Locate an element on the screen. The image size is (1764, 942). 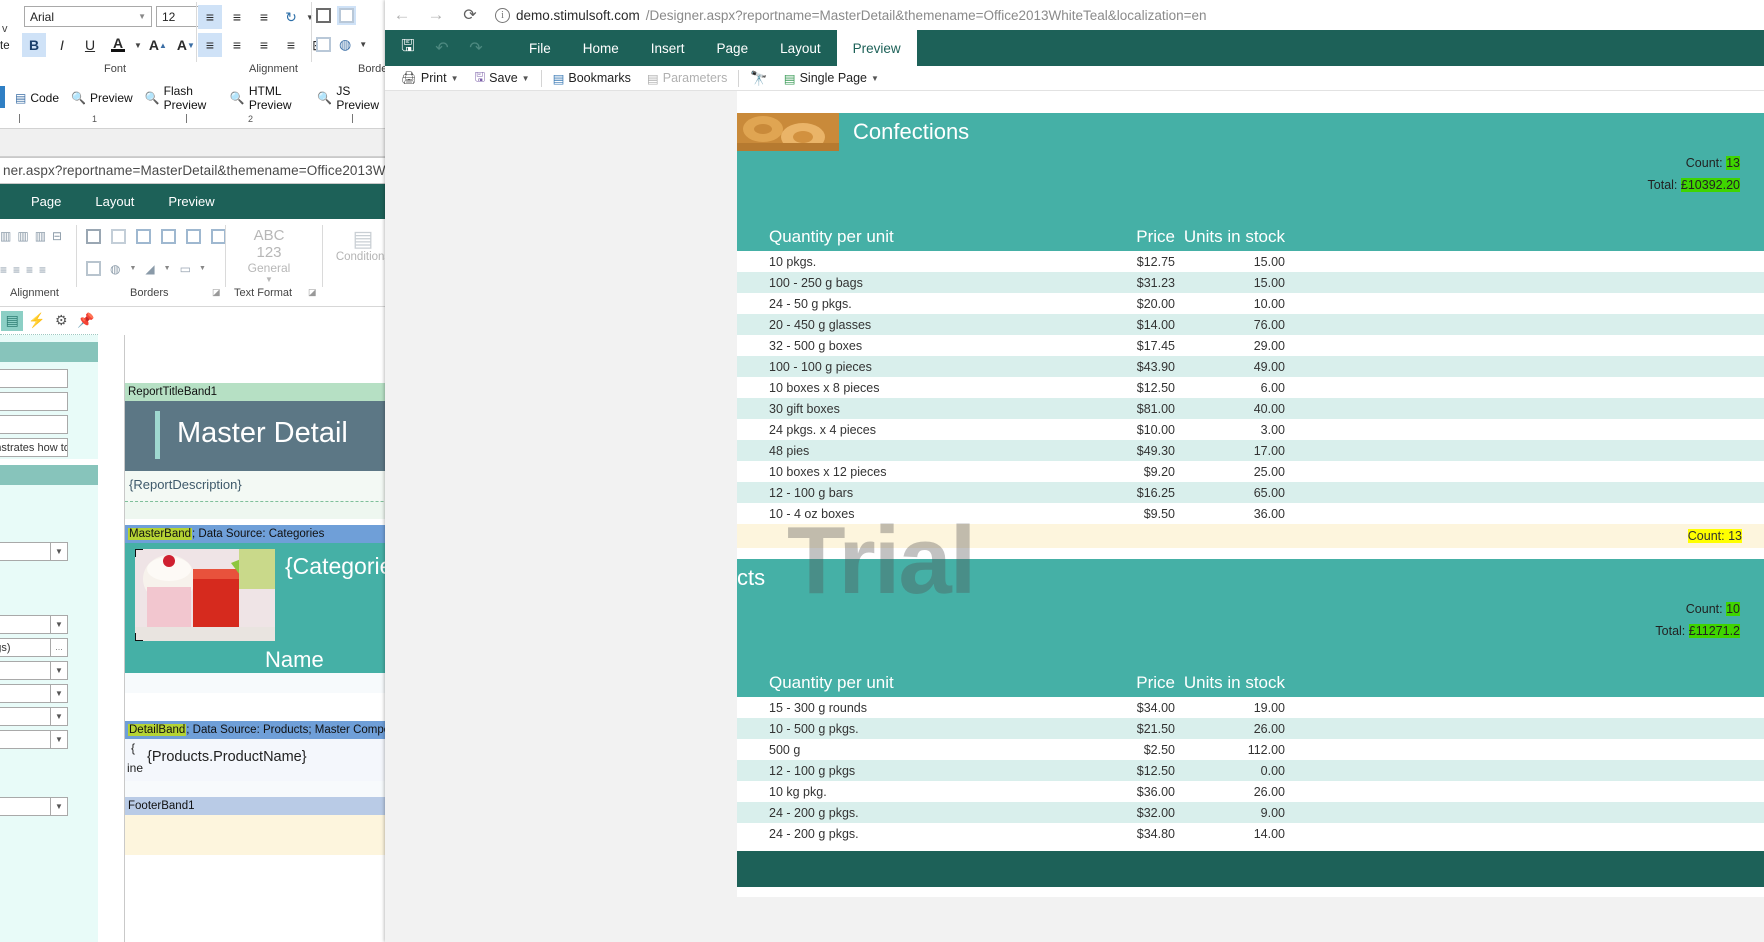
border-left-icon is located at coordinates (143, 236).